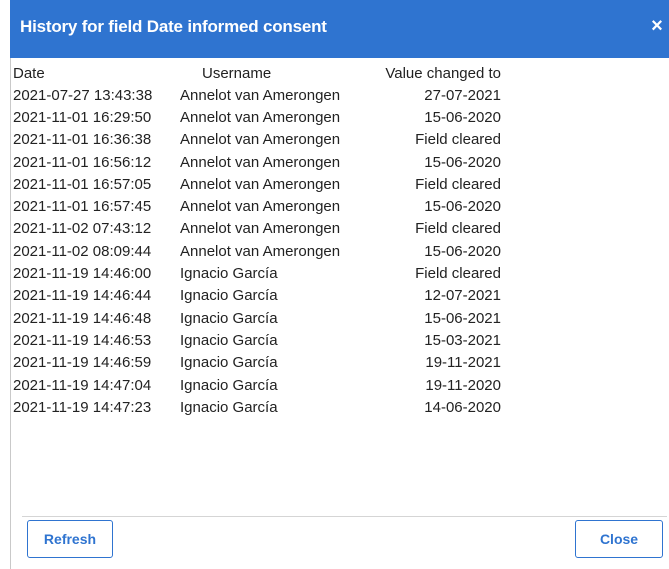 This screenshot has width=669, height=569. What do you see at coordinates (82, 274) in the screenshot?
I see `cell-date: 2021-11-19 14:46:00` at bounding box center [82, 274].